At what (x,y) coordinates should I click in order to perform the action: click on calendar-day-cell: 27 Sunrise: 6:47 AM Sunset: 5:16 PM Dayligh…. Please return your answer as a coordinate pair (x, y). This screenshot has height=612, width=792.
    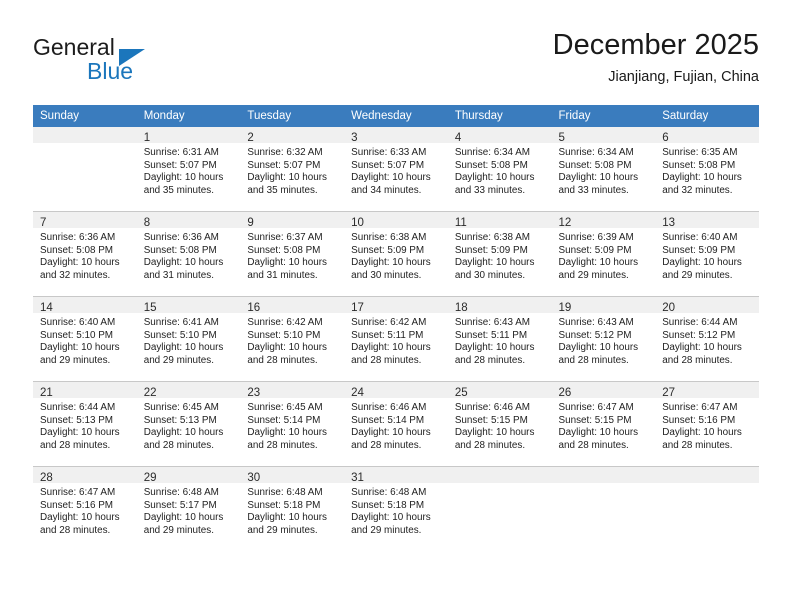
    Looking at the image, I should click on (707, 424).